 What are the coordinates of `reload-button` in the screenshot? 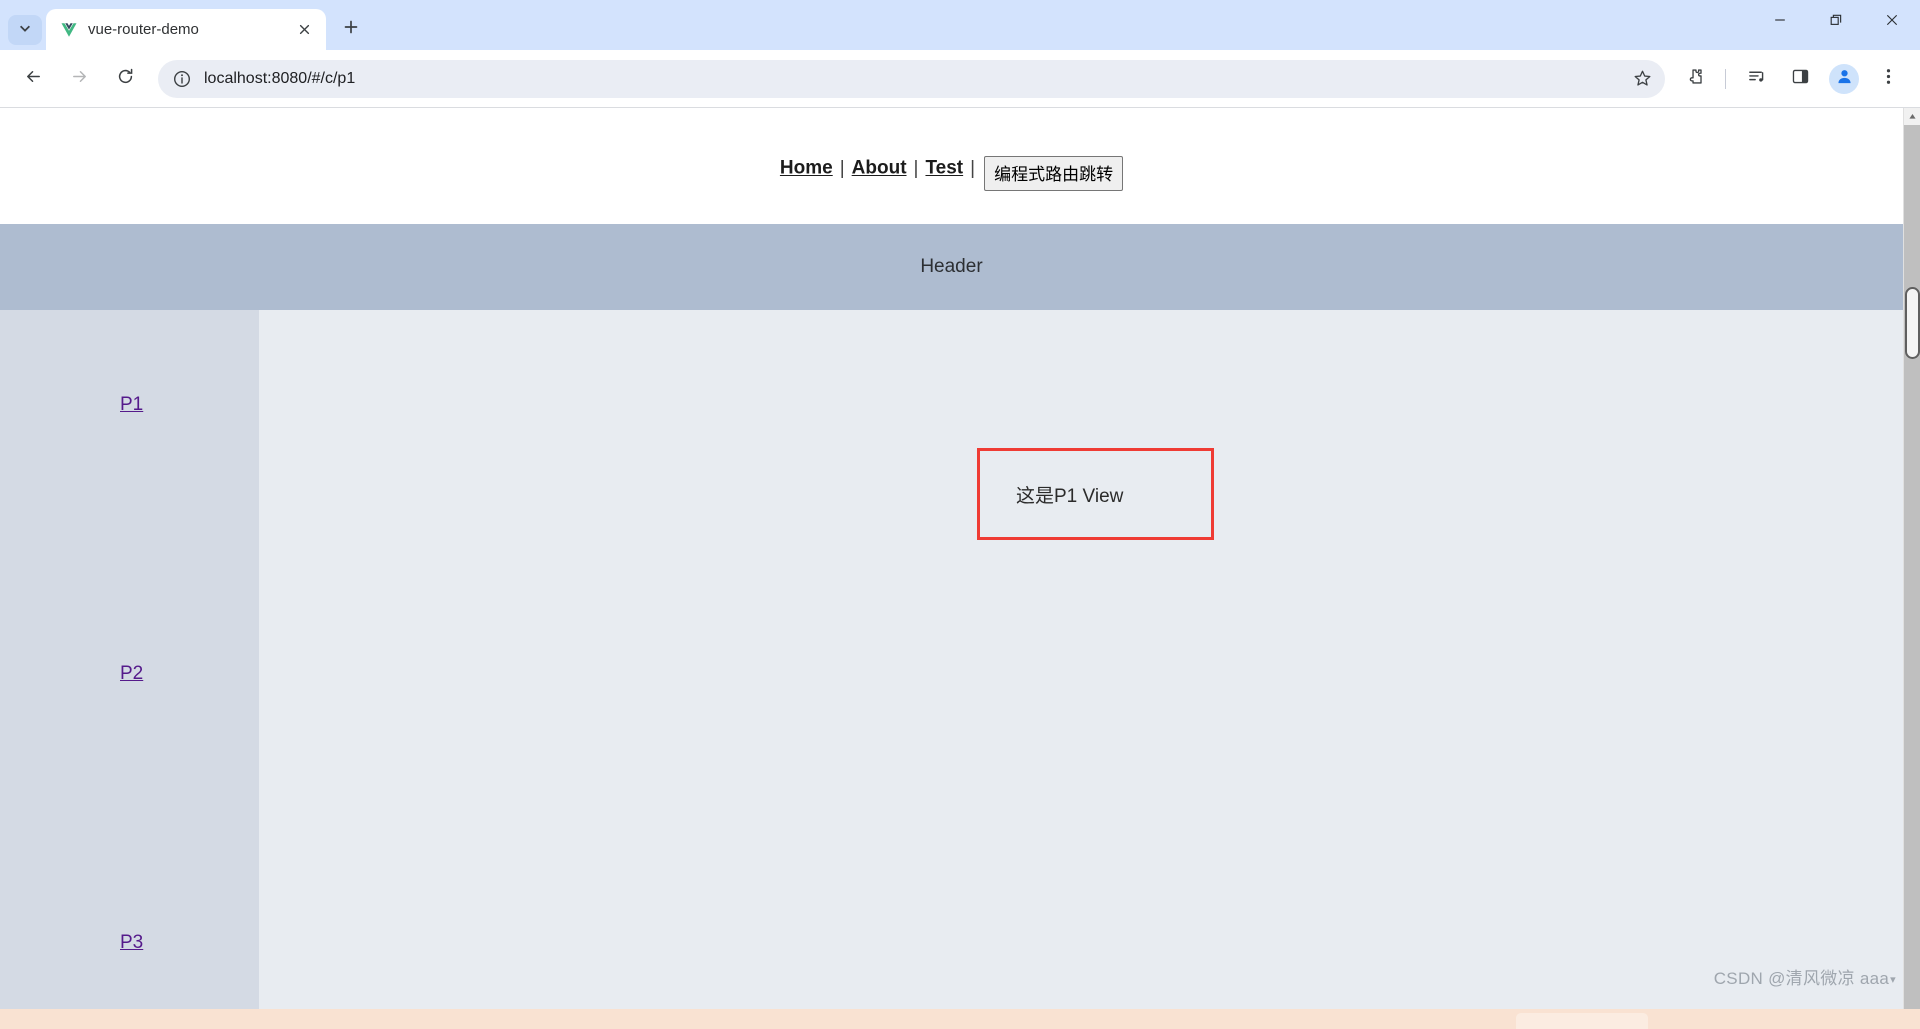 It's located at (125, 79).